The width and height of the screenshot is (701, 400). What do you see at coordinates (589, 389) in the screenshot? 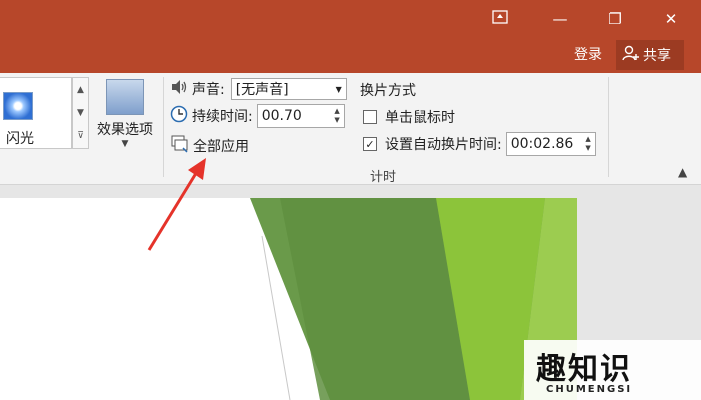
I see `watermark-en: CHUMENGSI` at bounding box center [589, 389].